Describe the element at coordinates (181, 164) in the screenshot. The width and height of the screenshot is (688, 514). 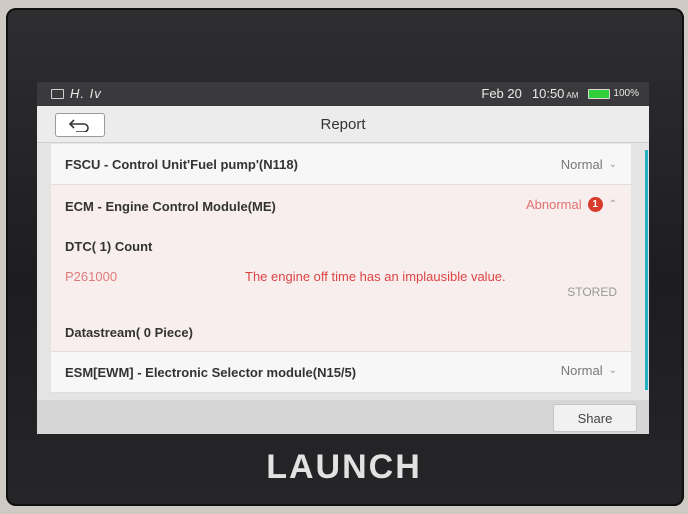
I see `module-label: FSCU - Control Unit'Fuel pump'(N118)` at that location.